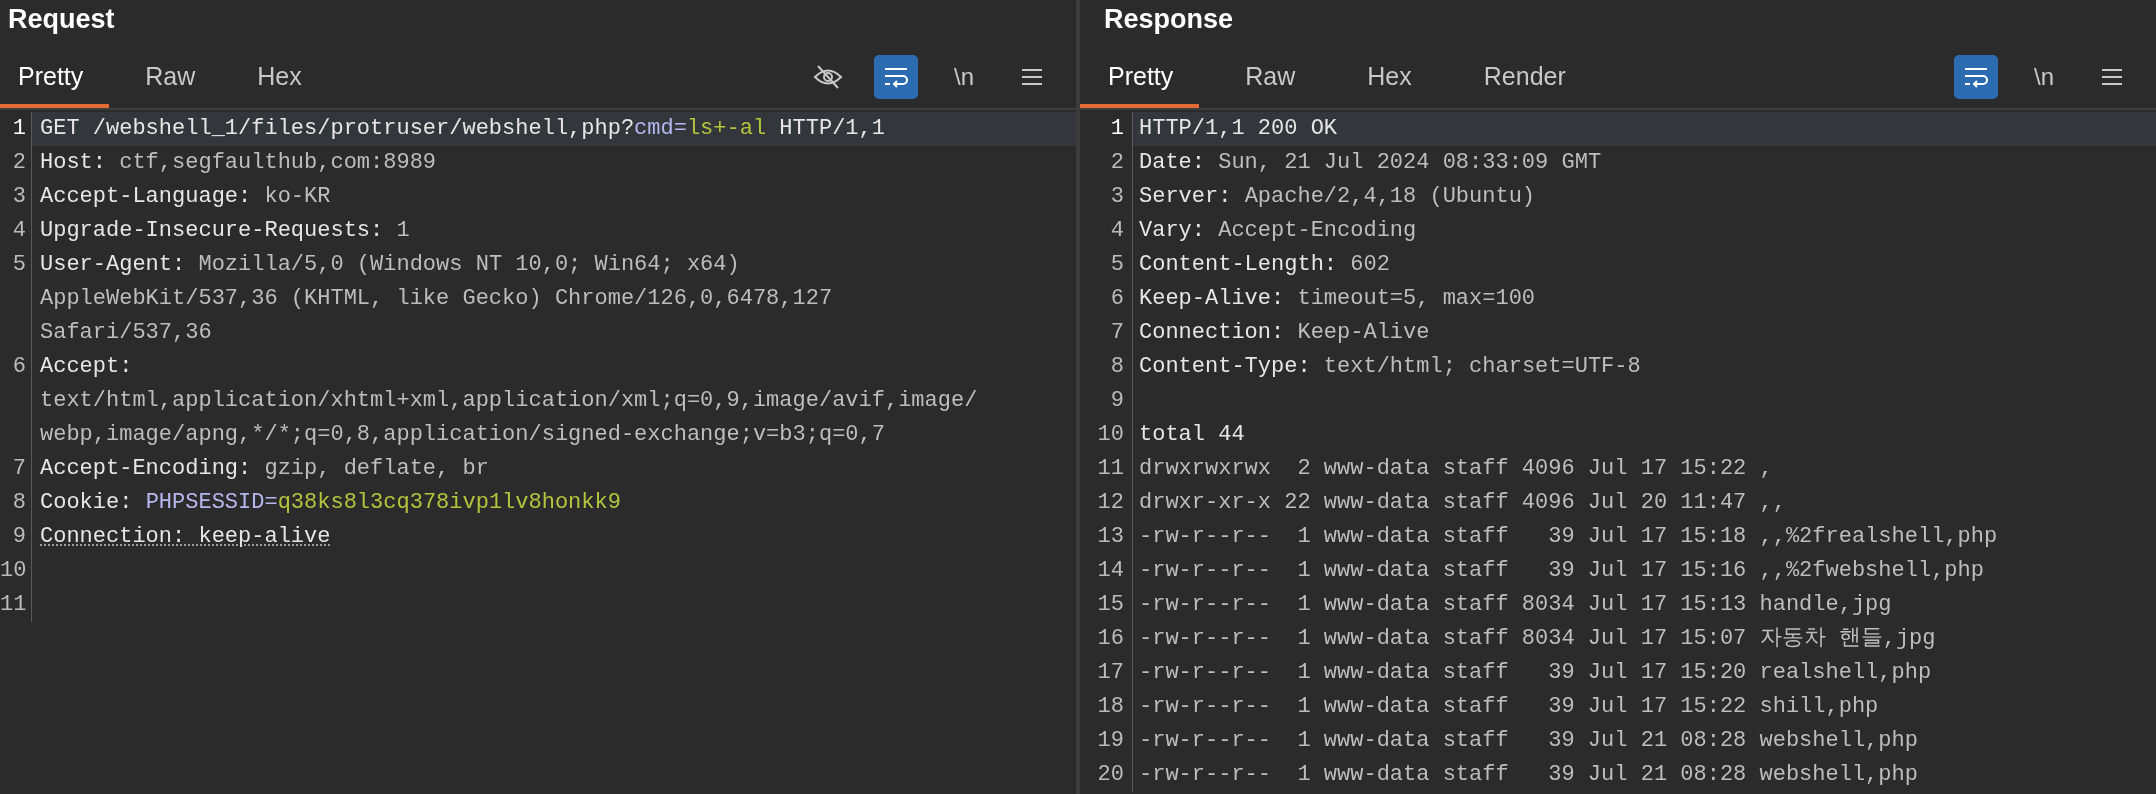 The width and height of the screenshot is (2156, 794). Describe the element at coordinates (1106, 537) in the screenshot. I see `line-number: 13` at that location.